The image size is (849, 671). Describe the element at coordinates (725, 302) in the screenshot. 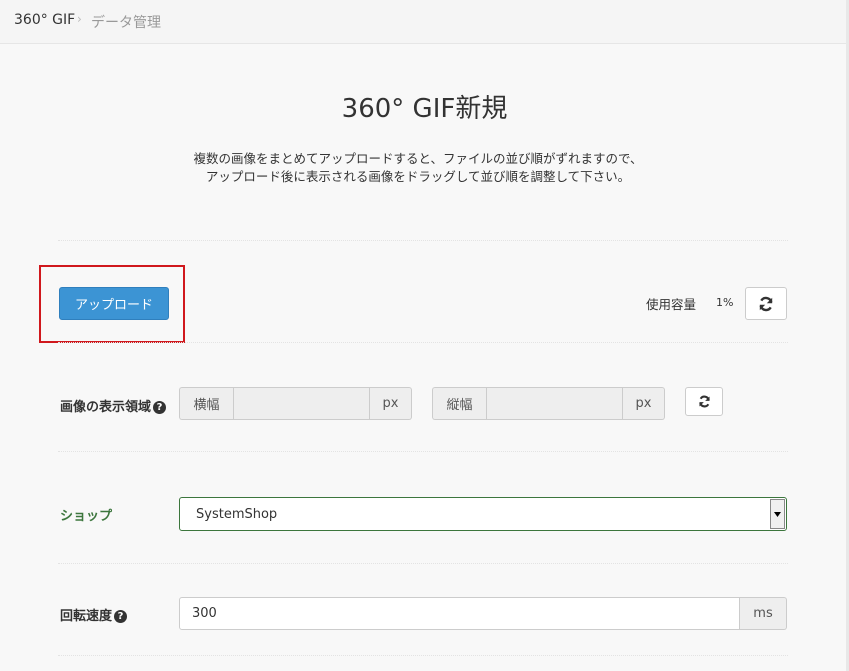

I see `usage-value: 1%` at that location.